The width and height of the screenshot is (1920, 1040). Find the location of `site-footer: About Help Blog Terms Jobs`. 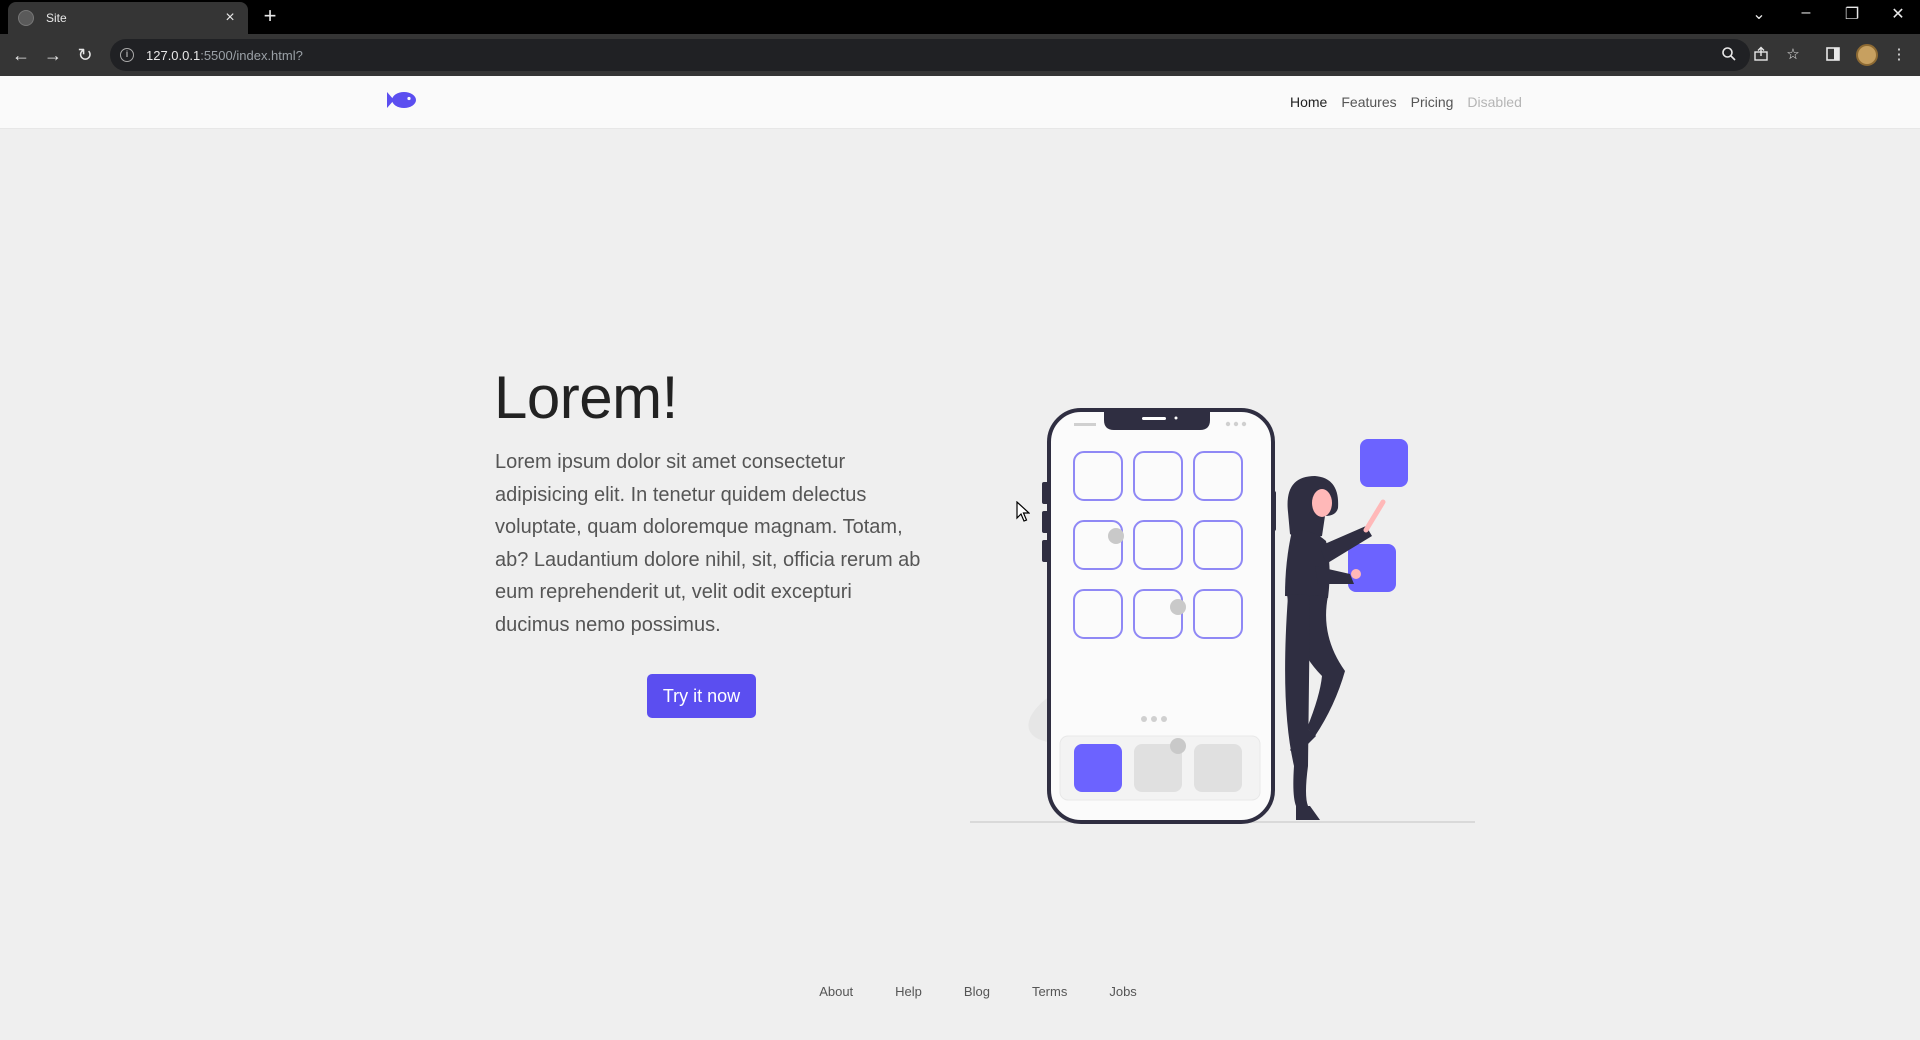

site-footer: About Help Blog Terms Jobs is located at coordinates (960, 991).